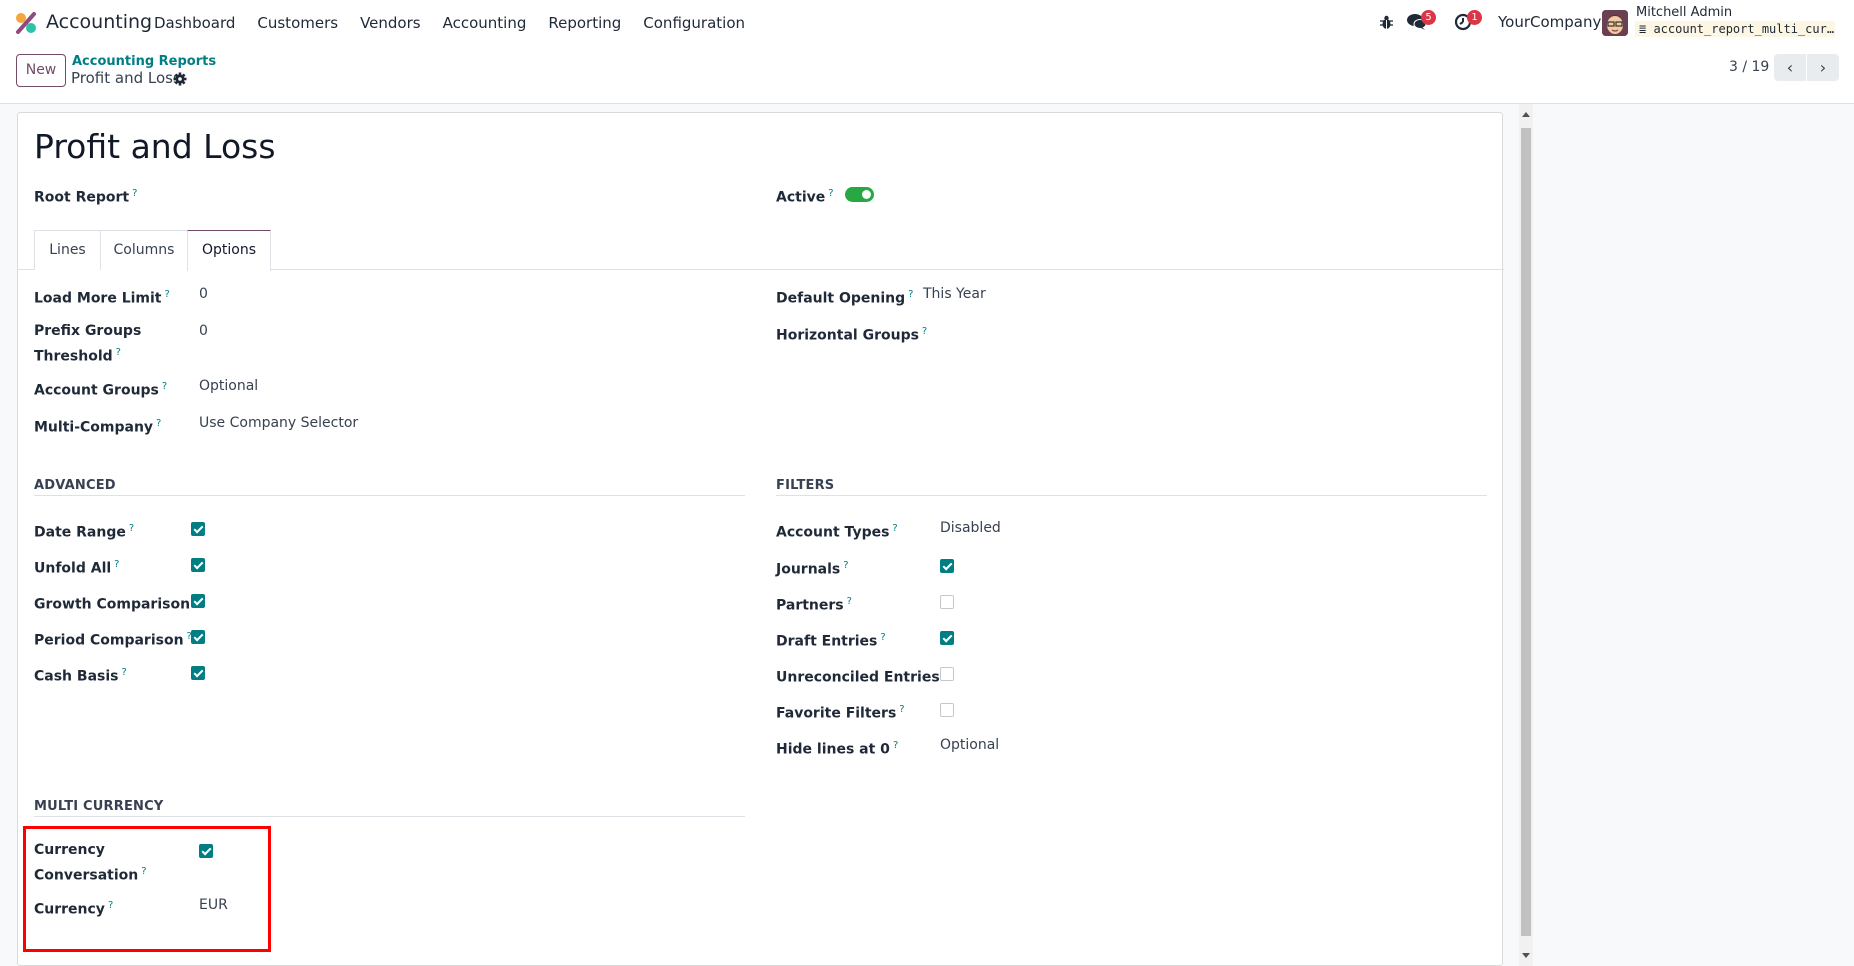 This screenshot has width=1854, height=966. Describe the element at coordinates (116, 603) in the screenshot. I see `growth-comparison-label: Growth Comparison?` at that location.